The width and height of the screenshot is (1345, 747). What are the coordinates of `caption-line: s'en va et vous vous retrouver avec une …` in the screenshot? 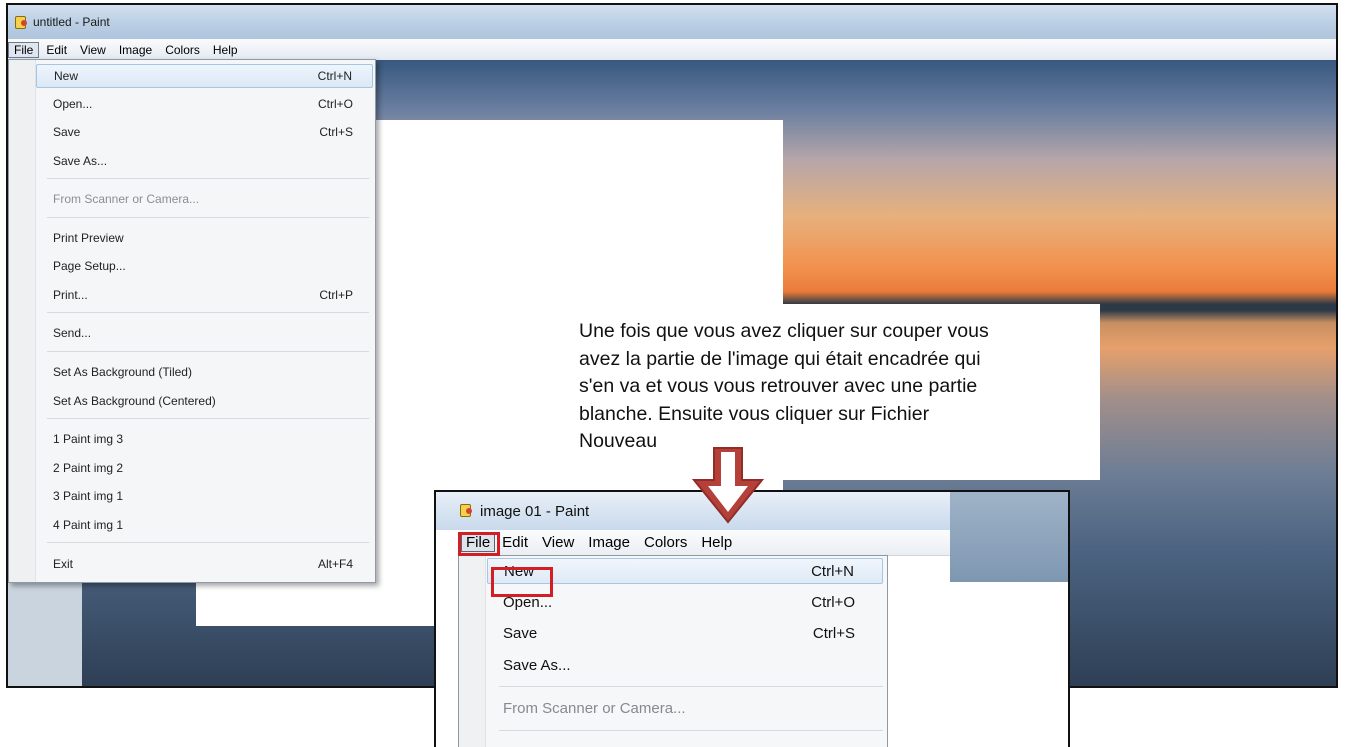 It's located at (778, 386).